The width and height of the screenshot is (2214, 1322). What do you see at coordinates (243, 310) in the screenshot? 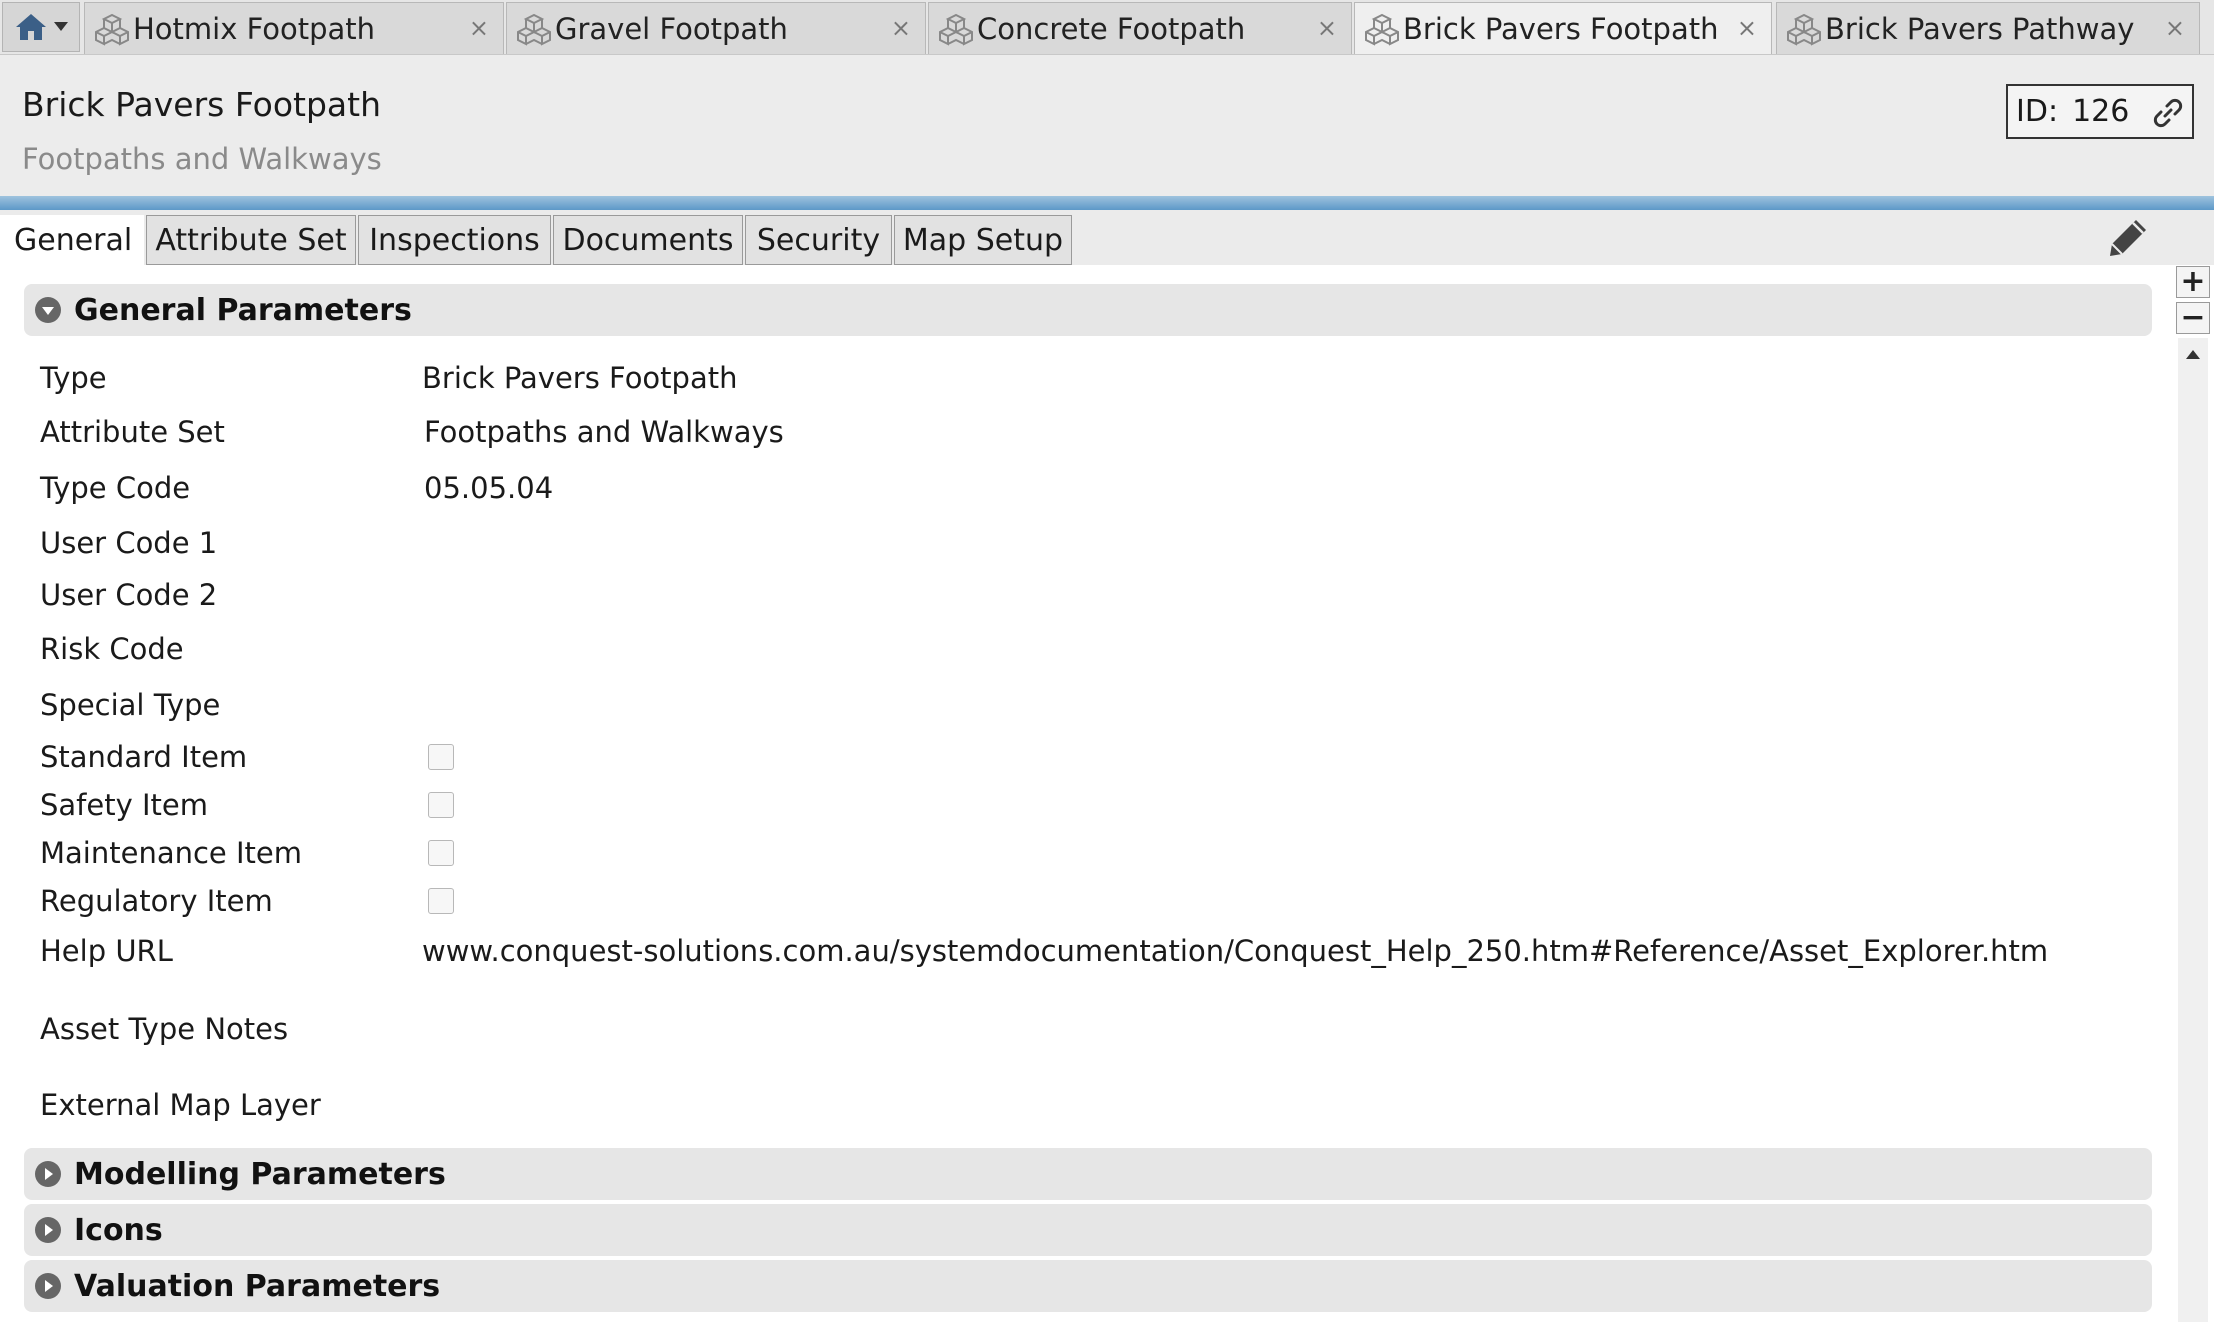
I see `section-title: General Parameters` at bounding box center [243, 310].